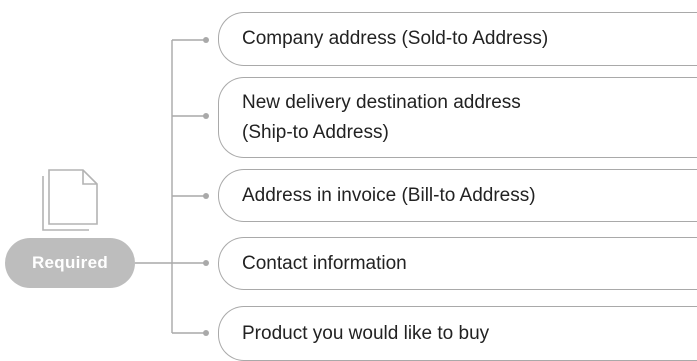 Image resolution: width=697 pixels, height=361 pixels. What do you see at coordinates (70, 200) in the screenshot?
I see `document-copy-icon` at bounding box center [70, 200].